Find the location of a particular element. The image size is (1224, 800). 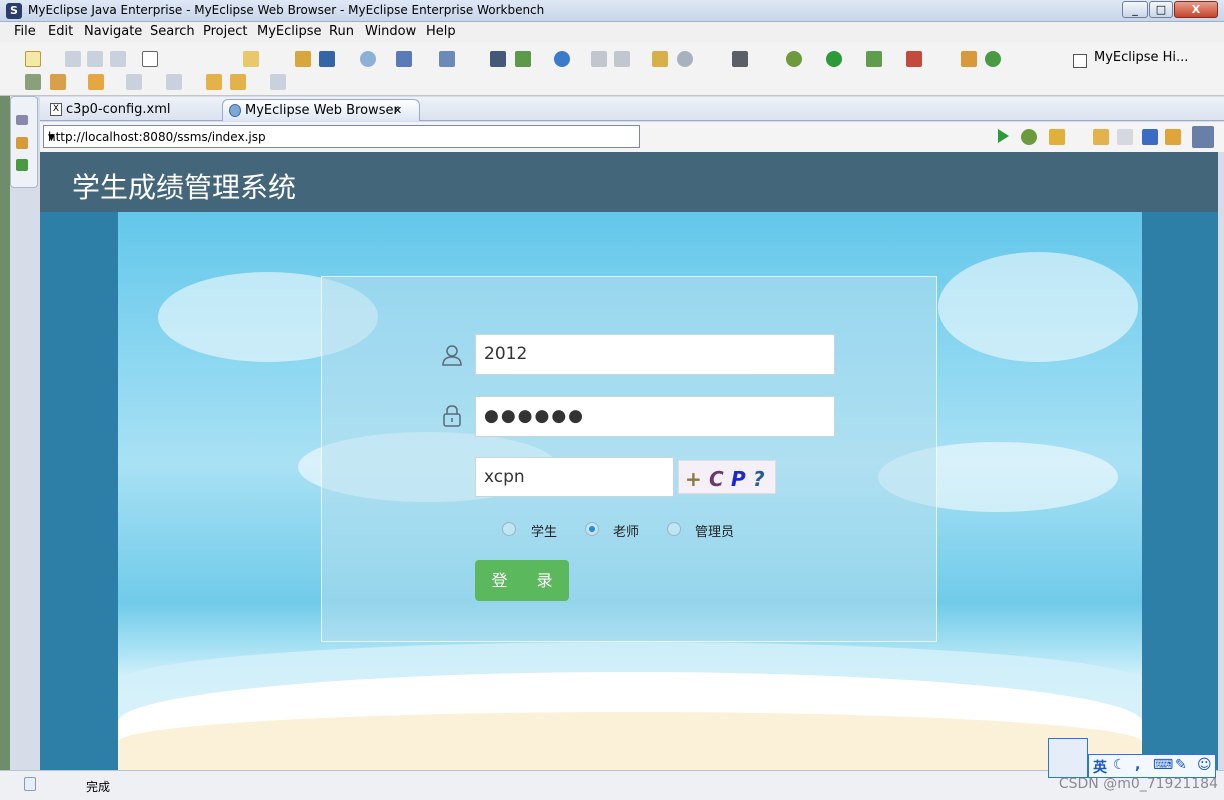

package-explorer-icon is located at coordinates (22, 143).